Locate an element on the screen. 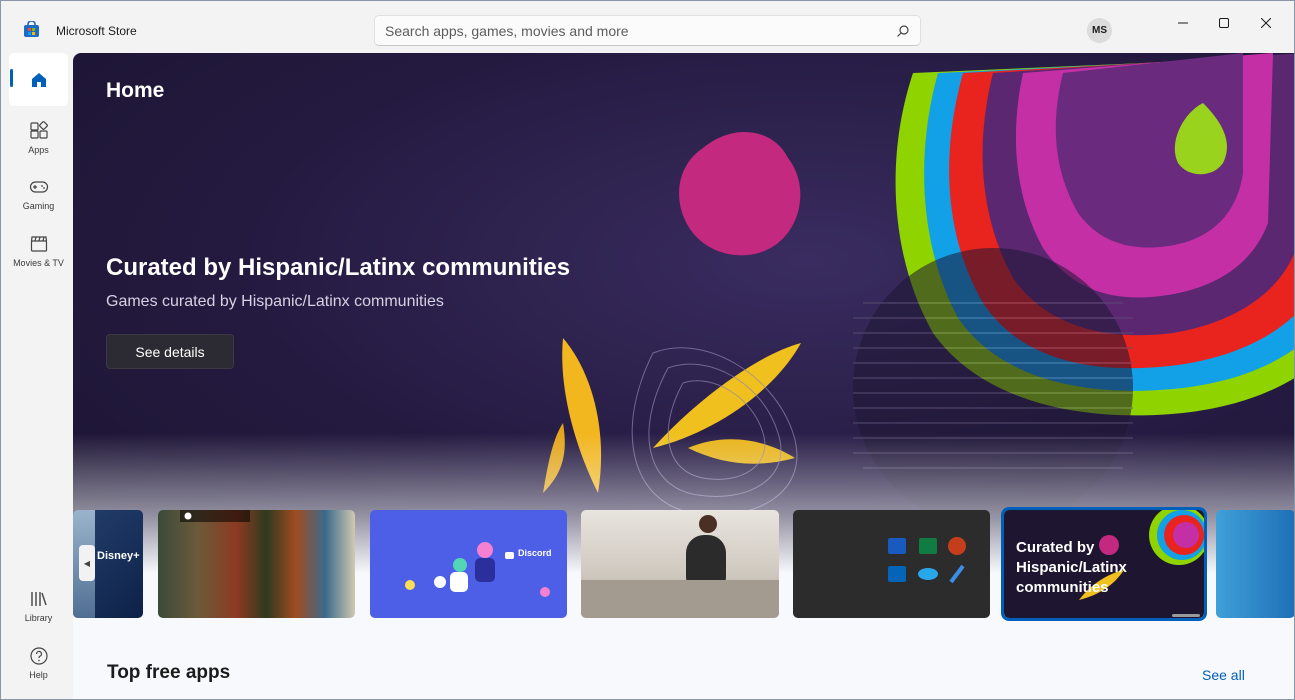 Image resolution: width=1295 pixels, height=700 pixels. search-input is located at coordinates (640, 30).